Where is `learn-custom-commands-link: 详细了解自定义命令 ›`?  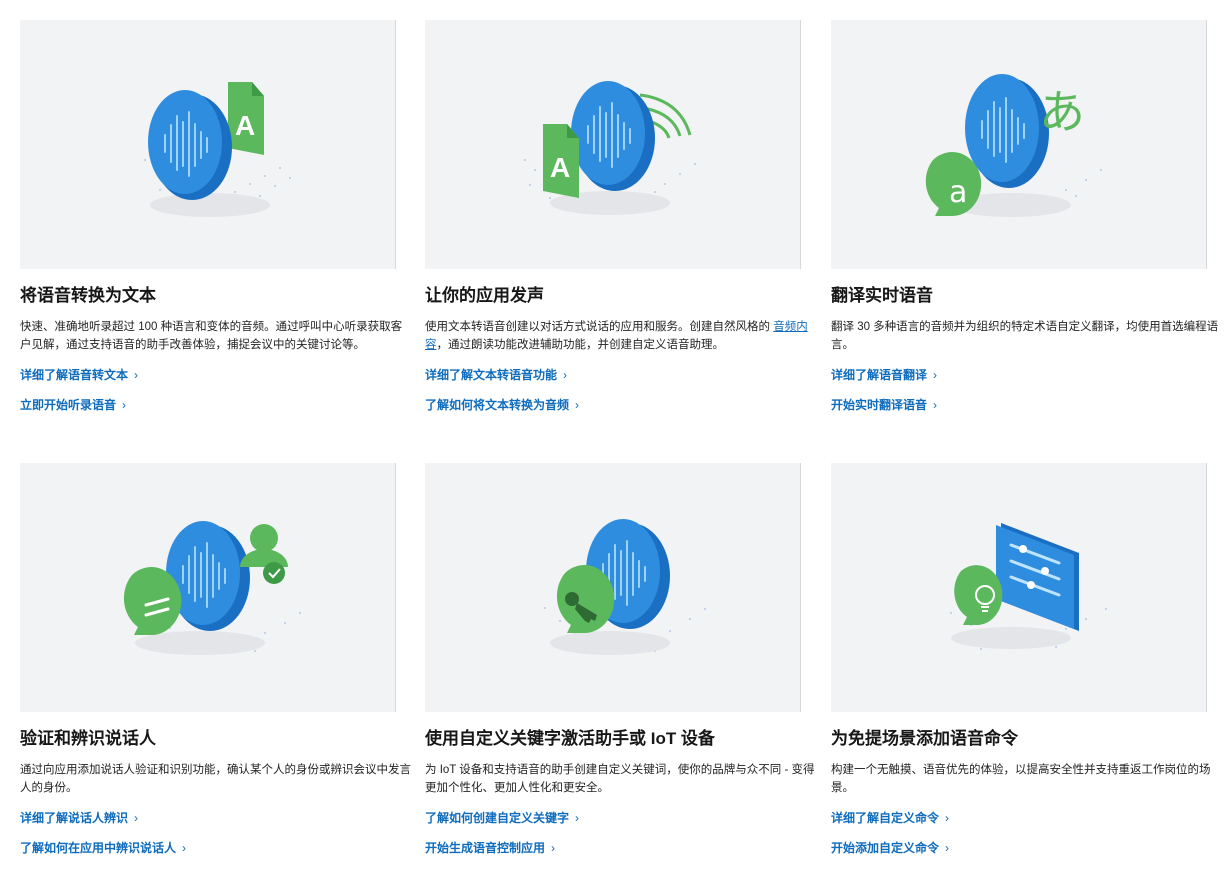 learn-custom-commands-link: 详细了解自定义命令 › is located at coordinates (1019, 818).